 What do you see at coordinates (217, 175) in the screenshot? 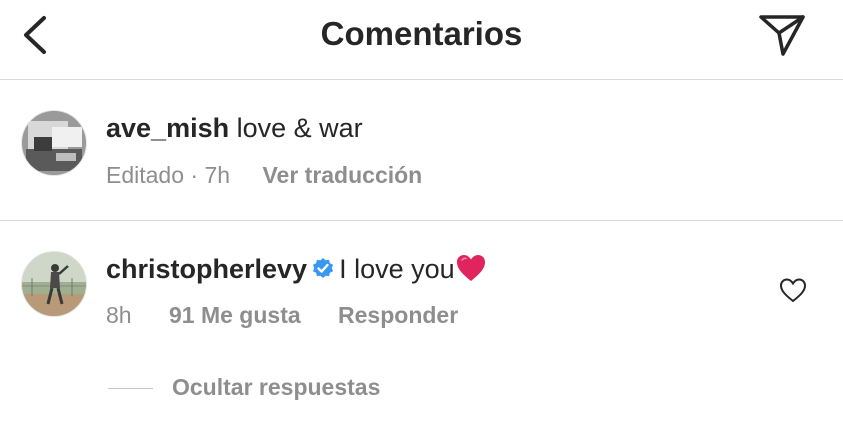
I see `comment-time: 7h` at bounding box center [217, 175].